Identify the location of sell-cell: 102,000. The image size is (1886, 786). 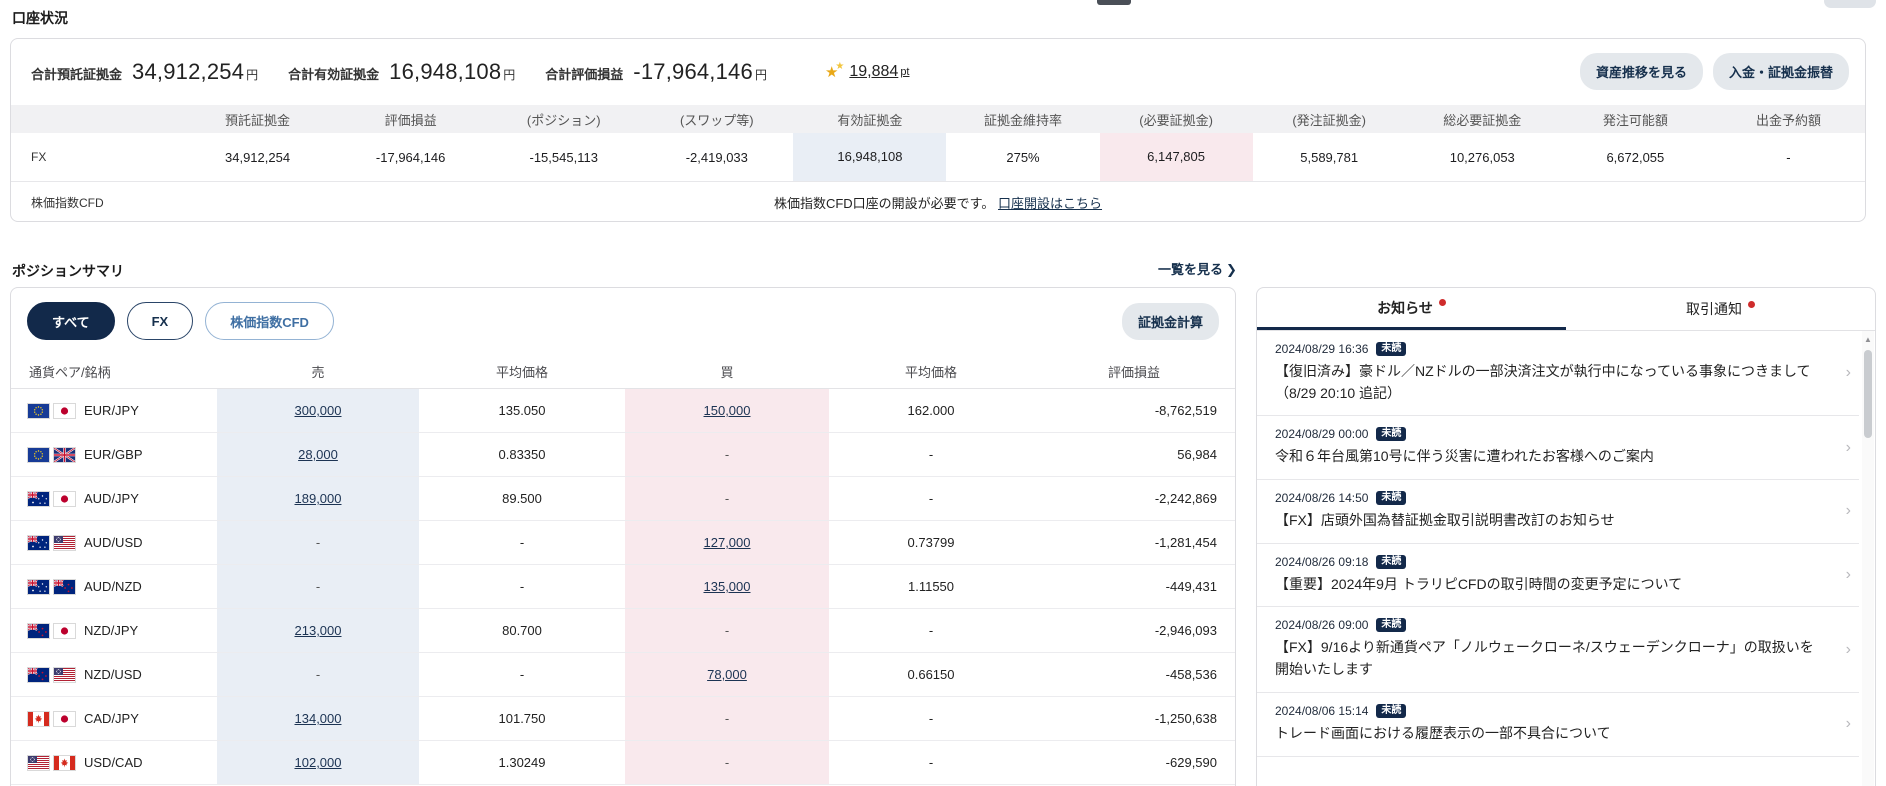
(318, 762).